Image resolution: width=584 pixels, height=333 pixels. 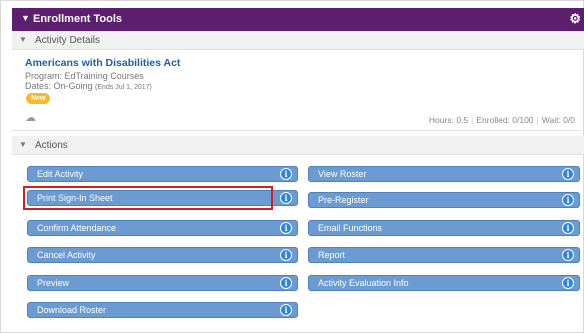 What do you see at coordinates (162, 310) in the screenshot?
I see `download-roster-button: Download Roster i` at bounding box center [162, 310].